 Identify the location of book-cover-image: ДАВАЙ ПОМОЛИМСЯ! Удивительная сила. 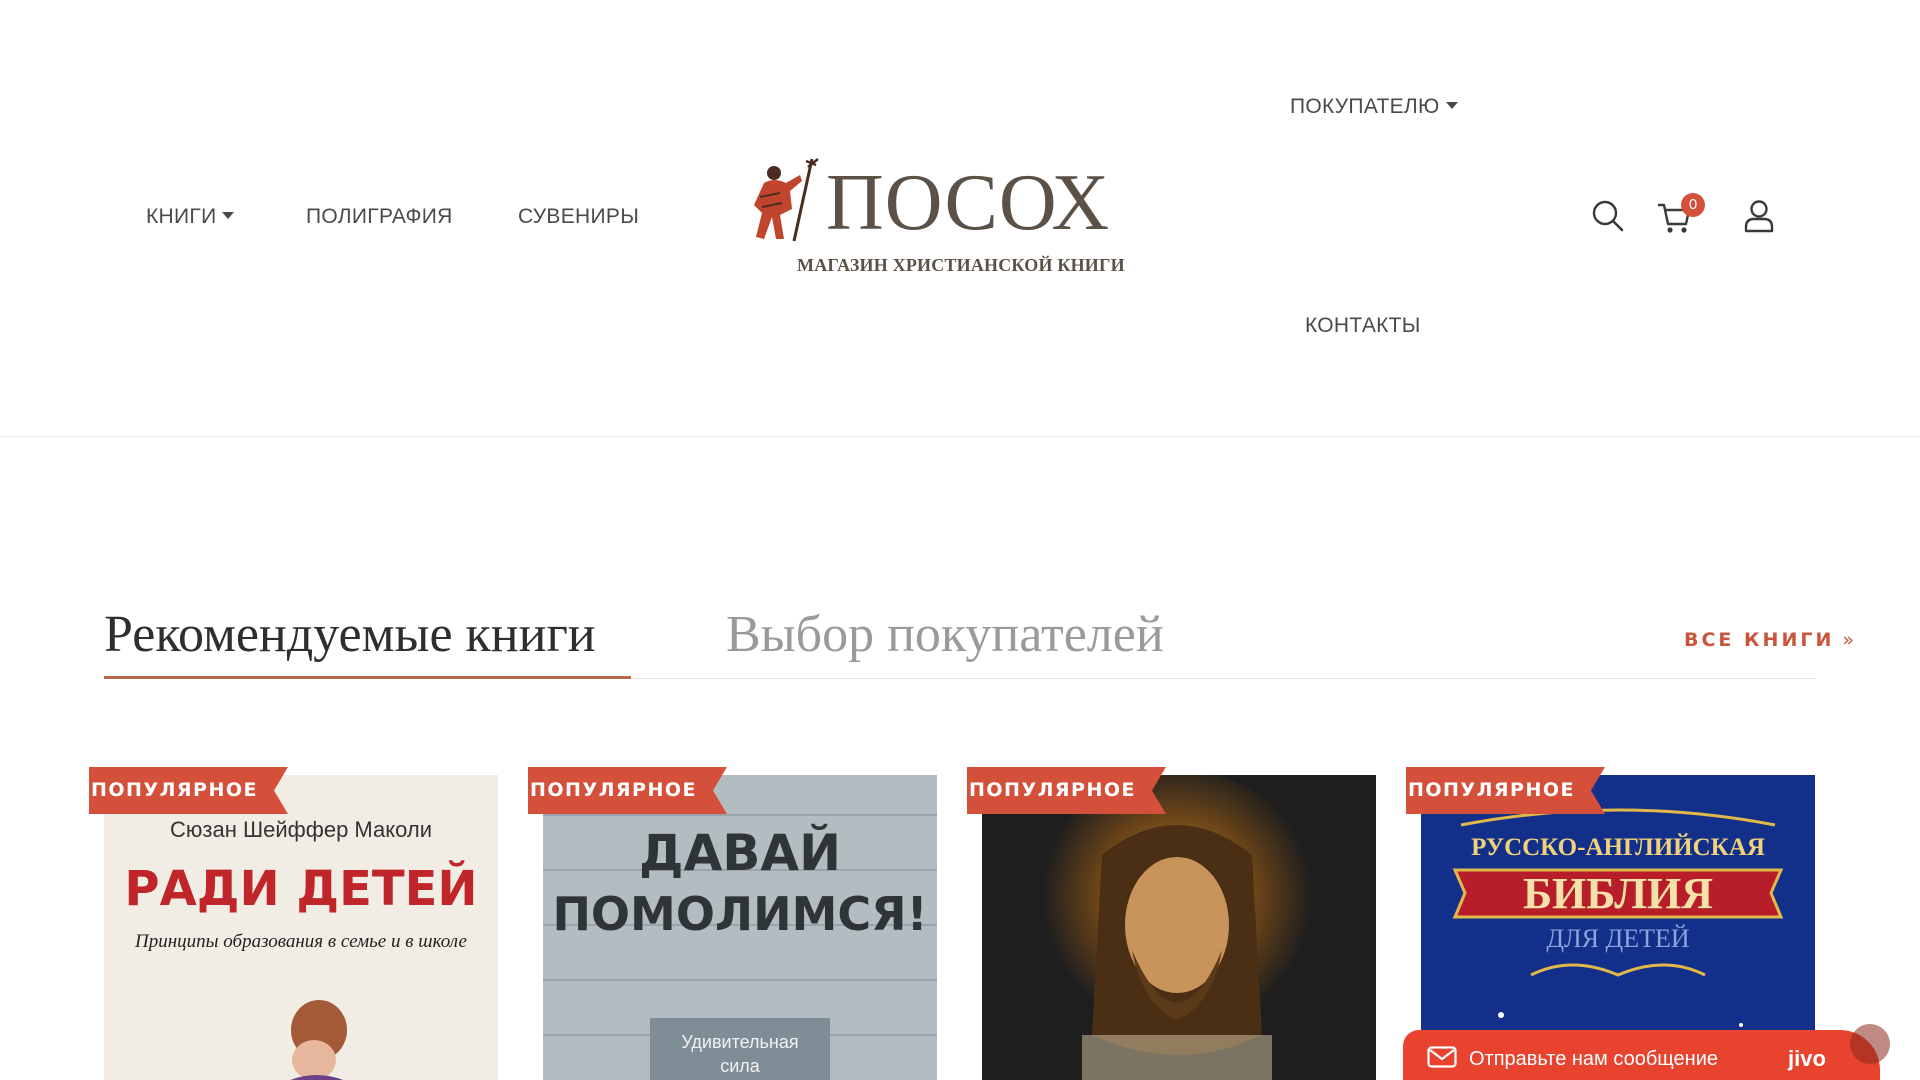
(740, 927).